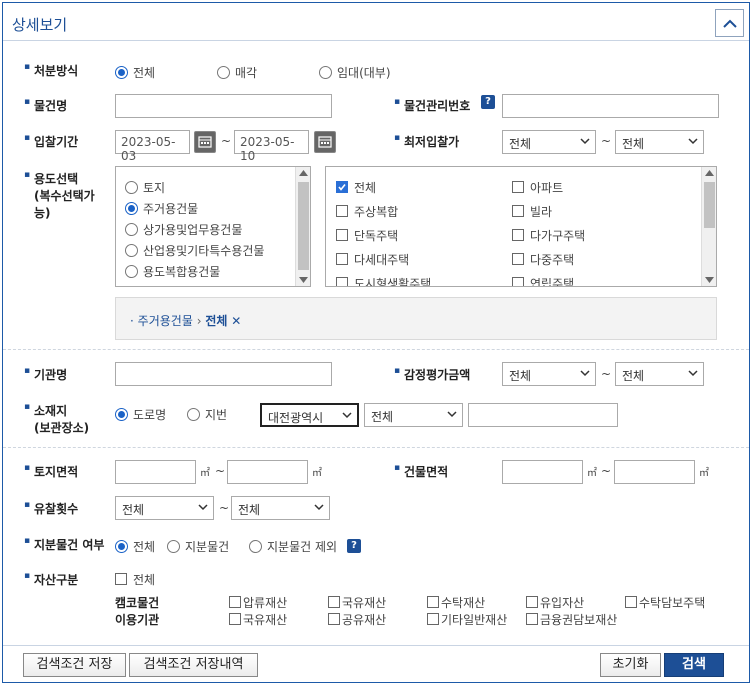 This screenshot has width=754, height=685. I want to click on subtype-label: 단독주택, so click(376, 236).